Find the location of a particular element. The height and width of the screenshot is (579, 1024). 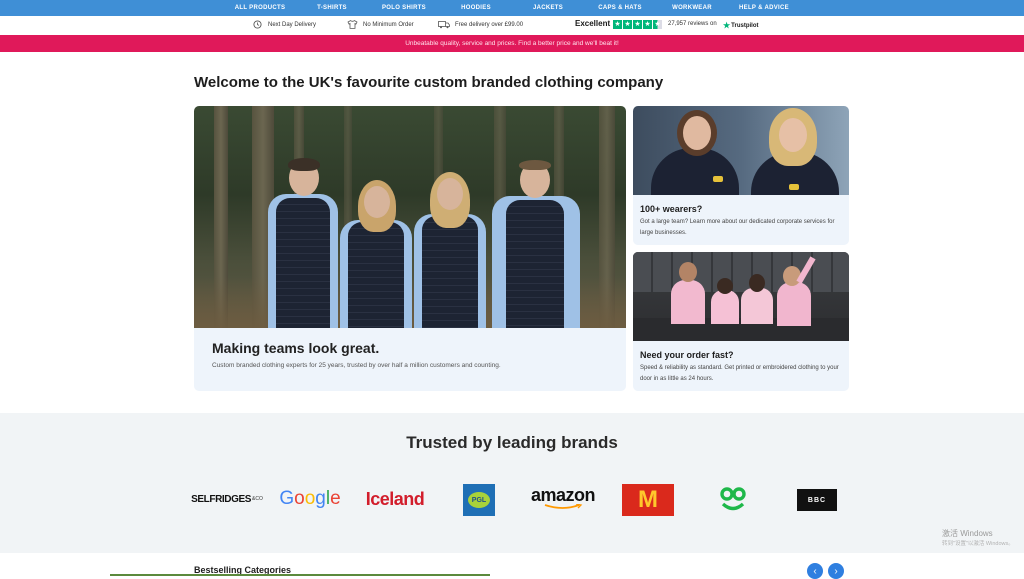

carousel-prev-button: ‹ is located at coordinates (815, 571).